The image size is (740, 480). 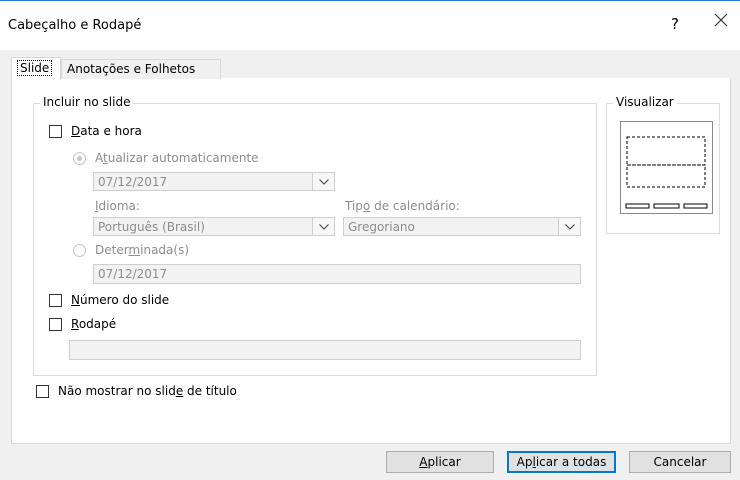 I want to click on calendar-label: Tipo de calendário:, so click(x=402, y=206).